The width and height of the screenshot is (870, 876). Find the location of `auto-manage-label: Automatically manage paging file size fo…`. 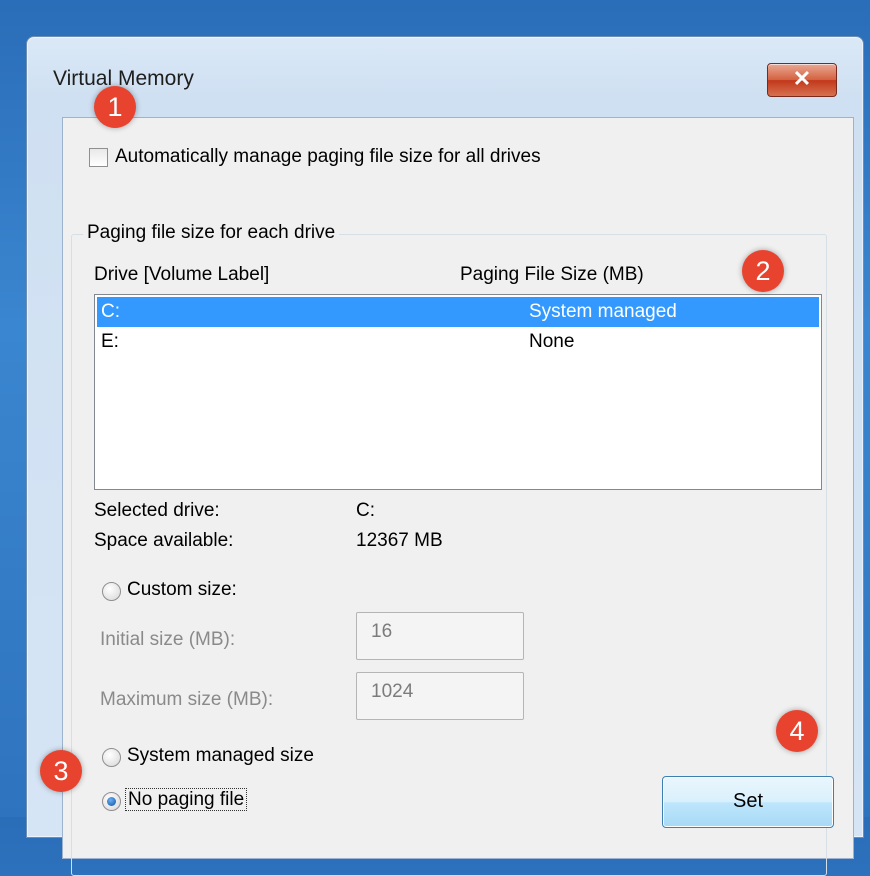

auto-manage-label: Automatically manage paging file size fo… is located at coordinates (328, 157).